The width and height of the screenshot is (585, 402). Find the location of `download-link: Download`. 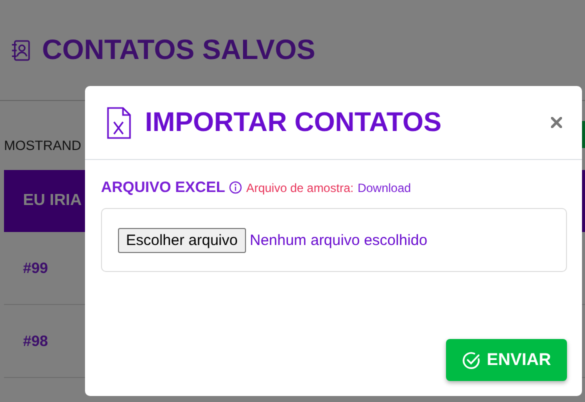

download-link: Download is located at coordinates (384, 187).